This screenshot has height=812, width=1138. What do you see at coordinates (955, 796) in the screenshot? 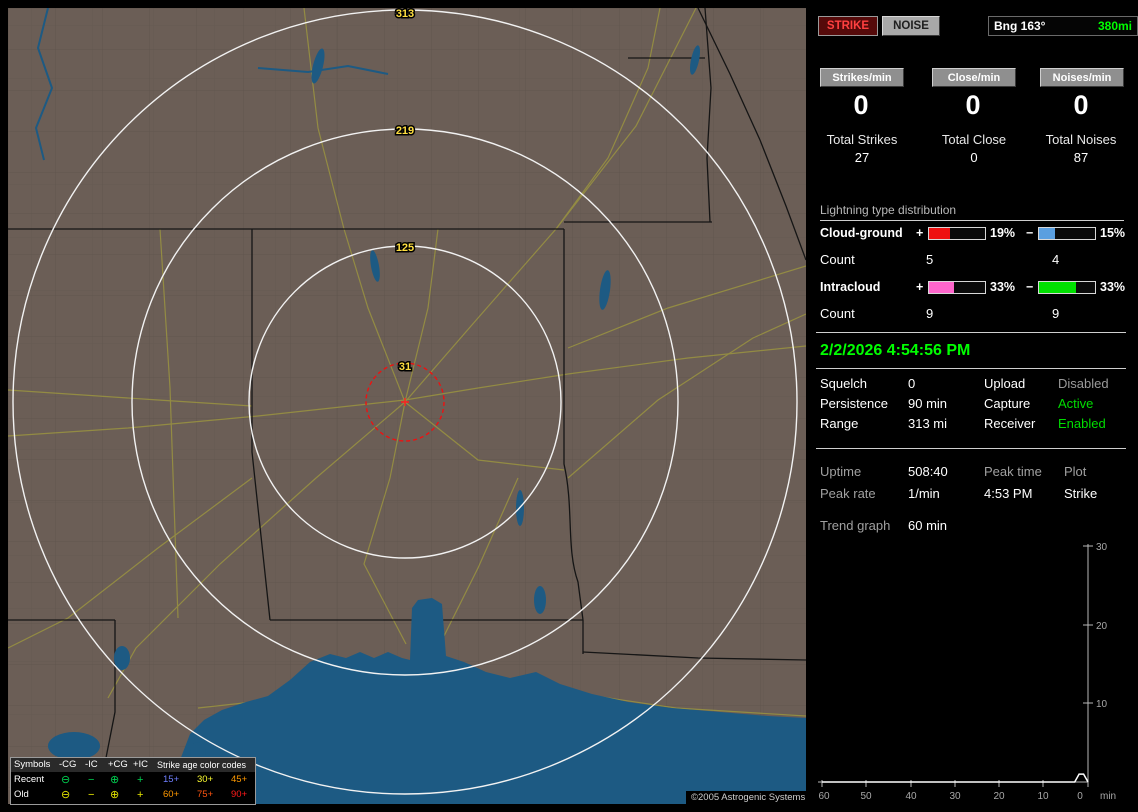
I see `x-tick-30: 30` at bounding box center [955, 796].